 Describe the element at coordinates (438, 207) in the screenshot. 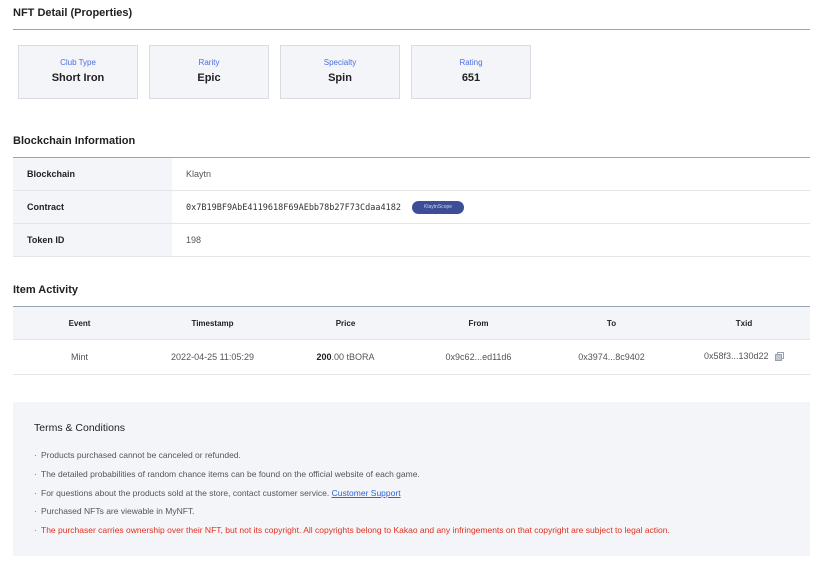

I see `klaytnscope-link-badge: KlaytnScope` at that location.